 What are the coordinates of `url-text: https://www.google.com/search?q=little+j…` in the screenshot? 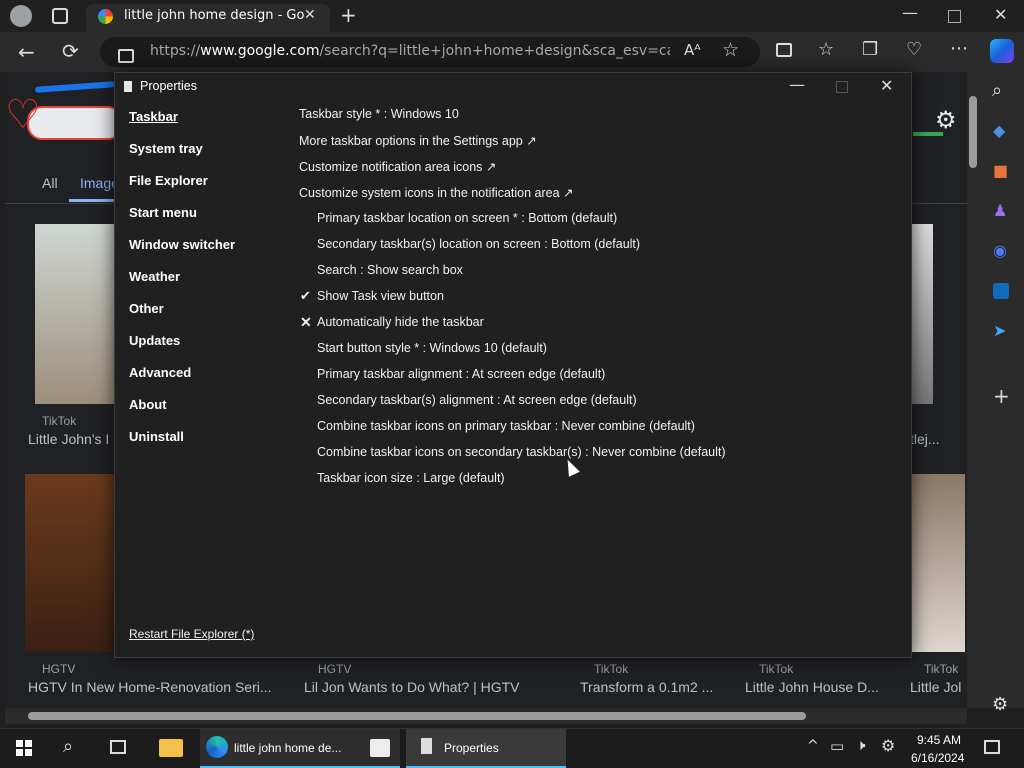 It's located at (410, 51).